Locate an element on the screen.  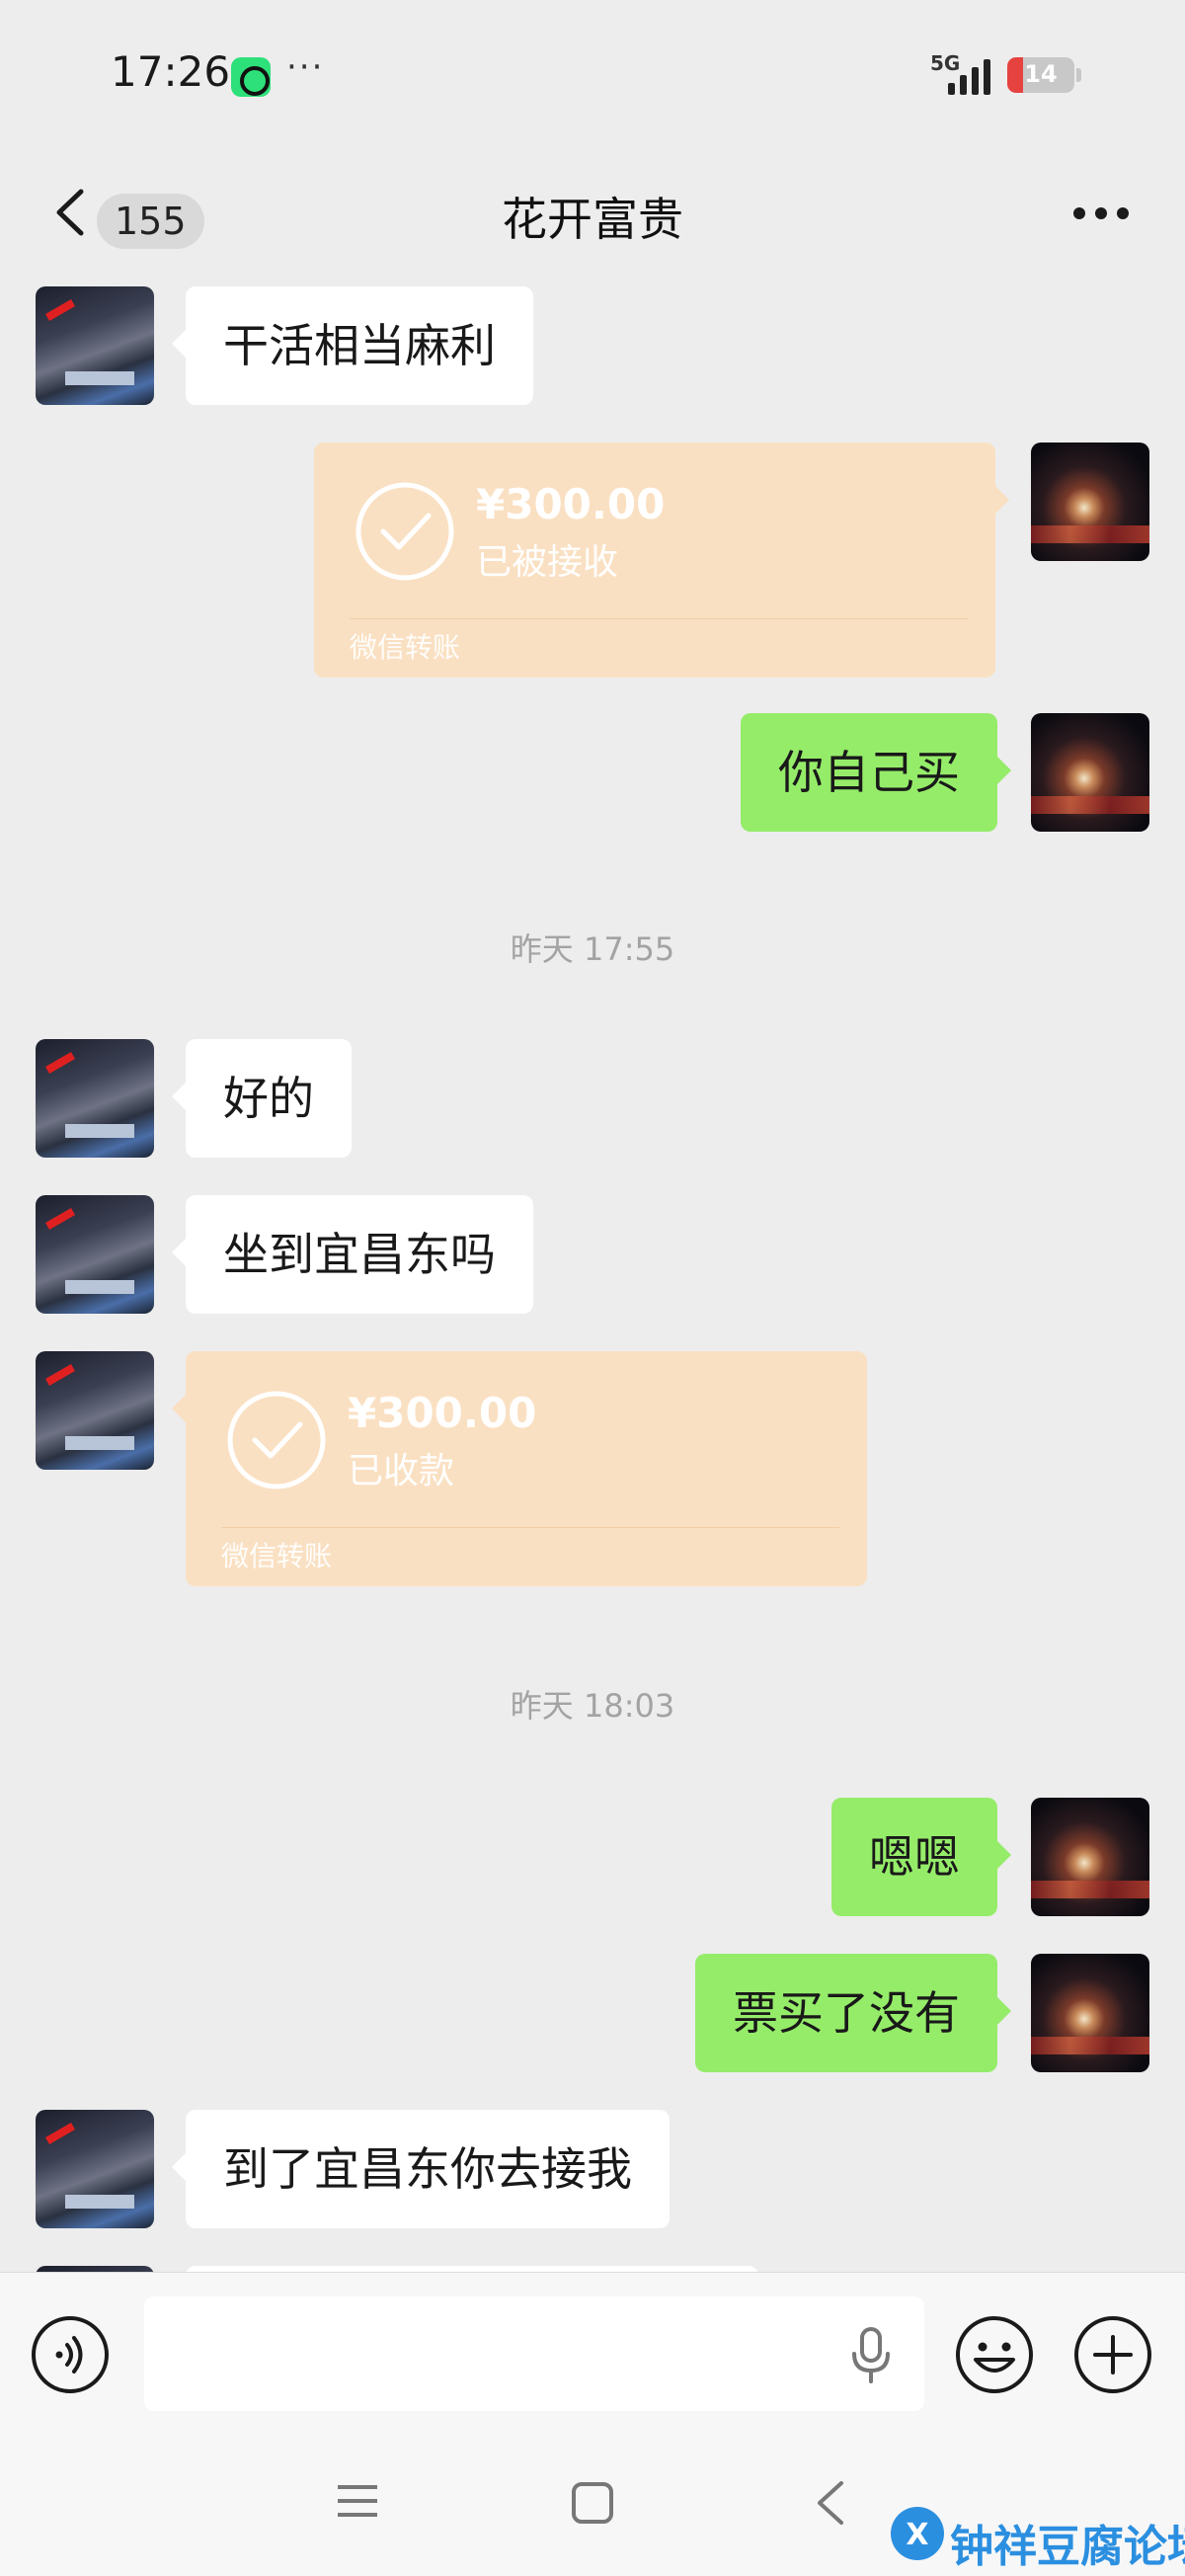
battery-icon: 14 is located at coordinates (1041, 75).